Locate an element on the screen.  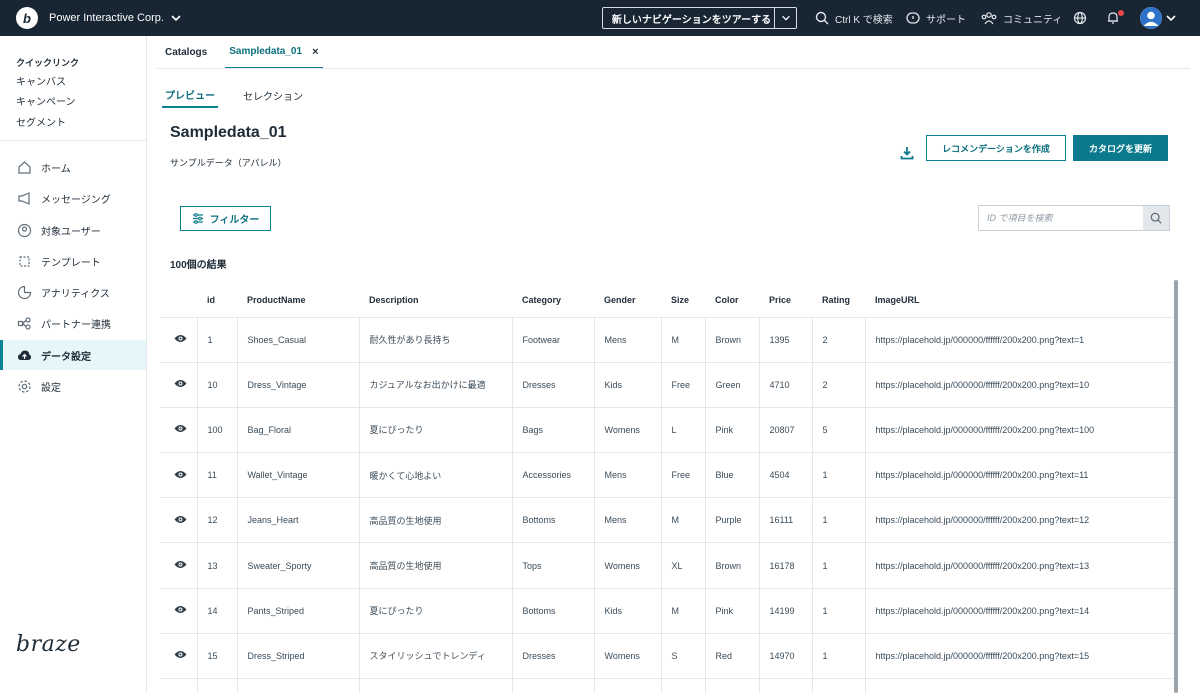
sidebar-item-messaging: メッセージング is located at coordinates (73, 198).